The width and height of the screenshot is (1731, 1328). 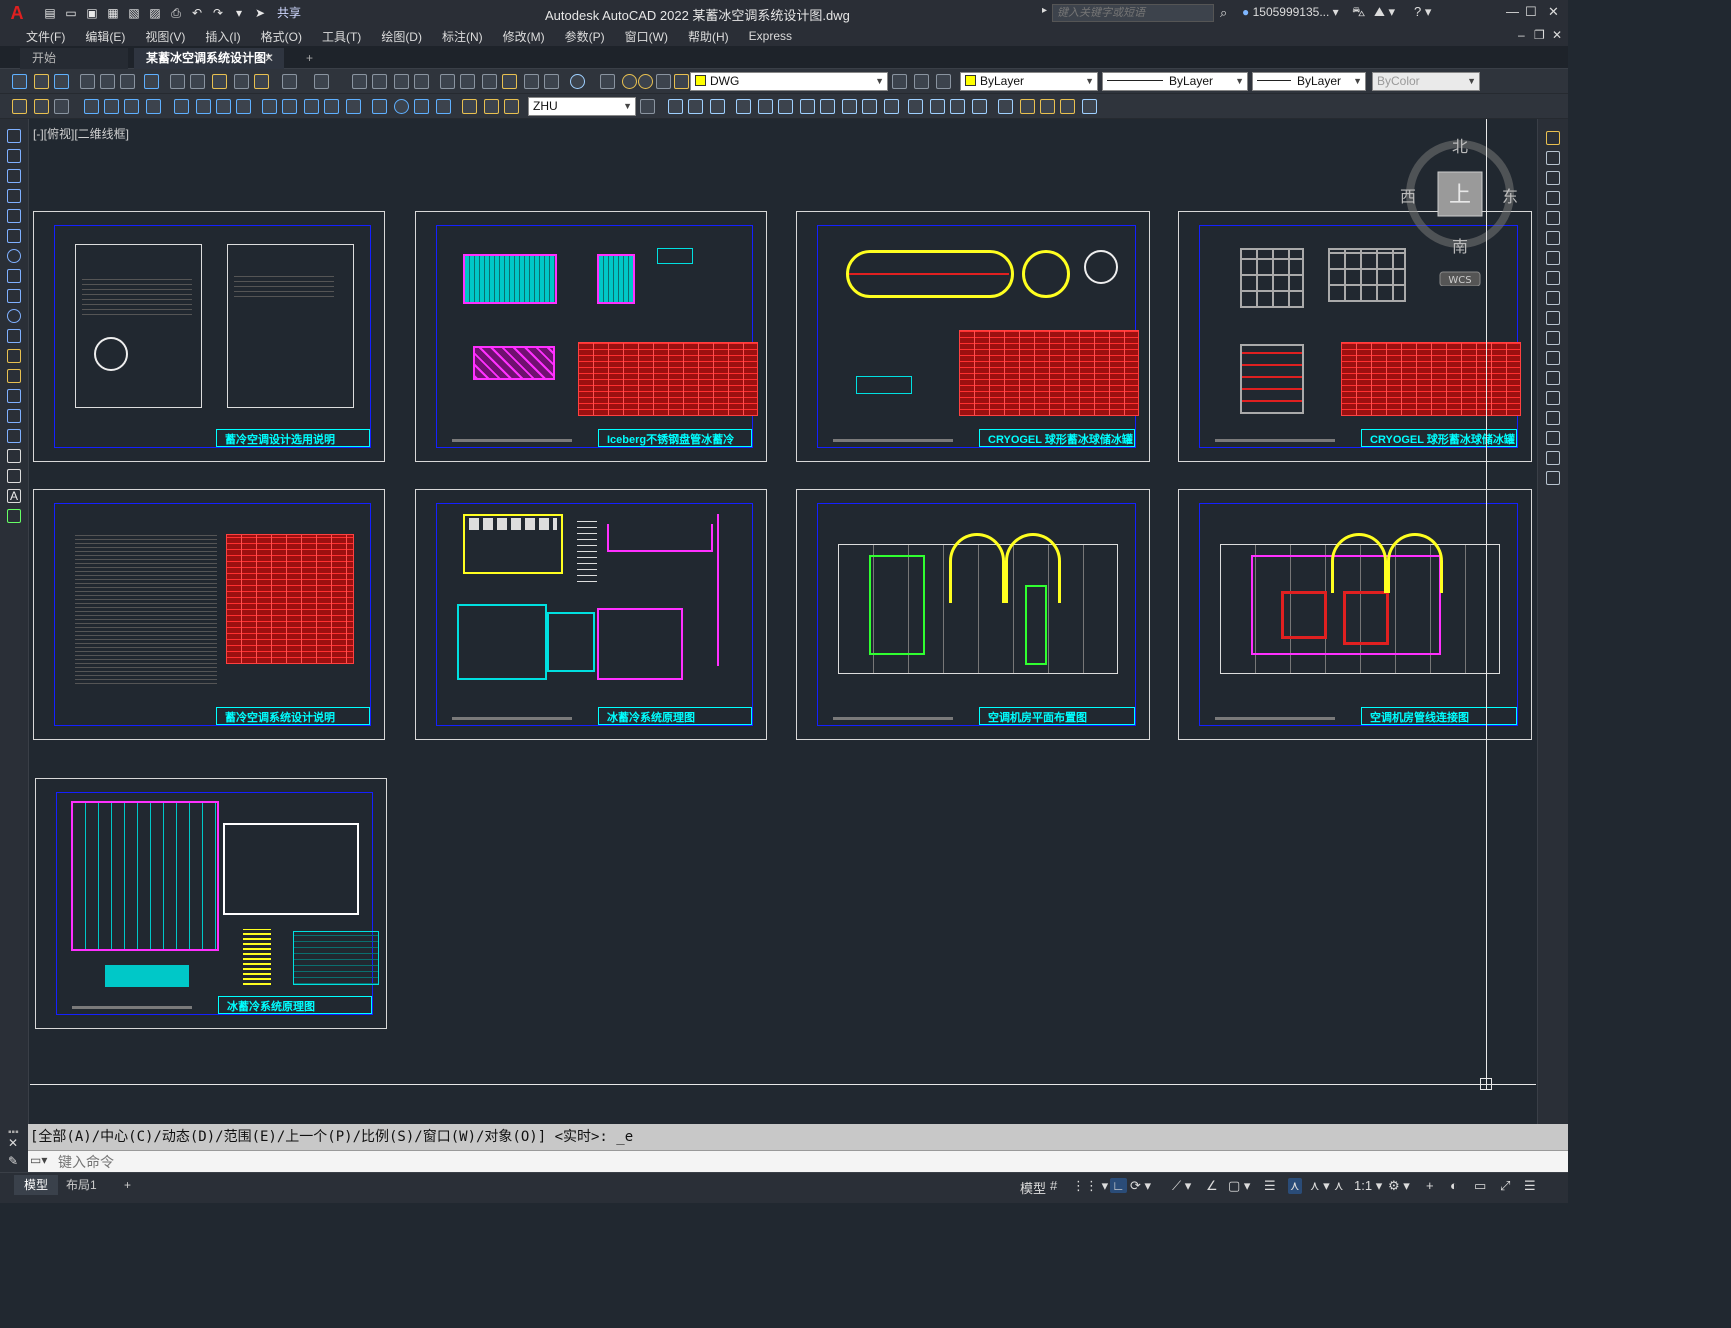 I want to click on menu-modify: 修改(M), so click(x=524, y=36).